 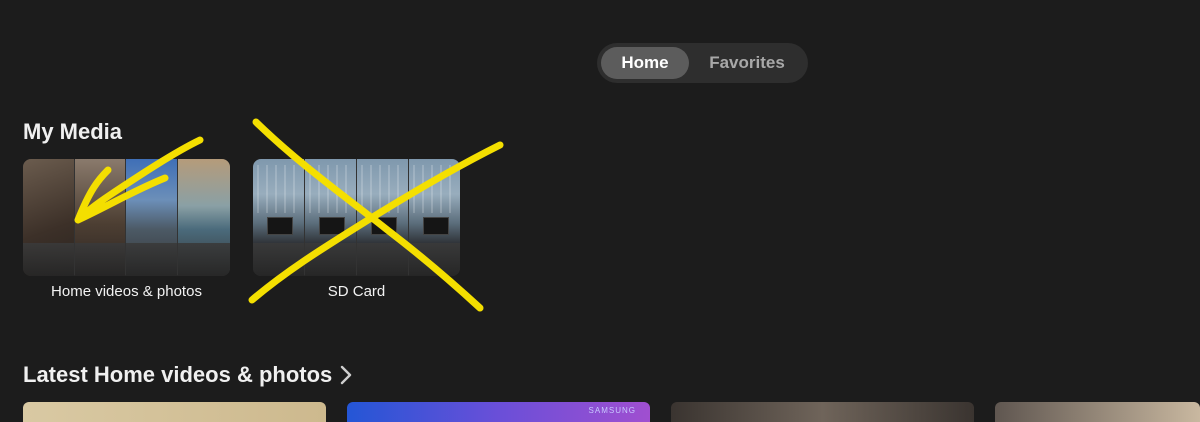 I want to click on home-videos-photos-label: Home videos & photos, so click(x=126, y=291).